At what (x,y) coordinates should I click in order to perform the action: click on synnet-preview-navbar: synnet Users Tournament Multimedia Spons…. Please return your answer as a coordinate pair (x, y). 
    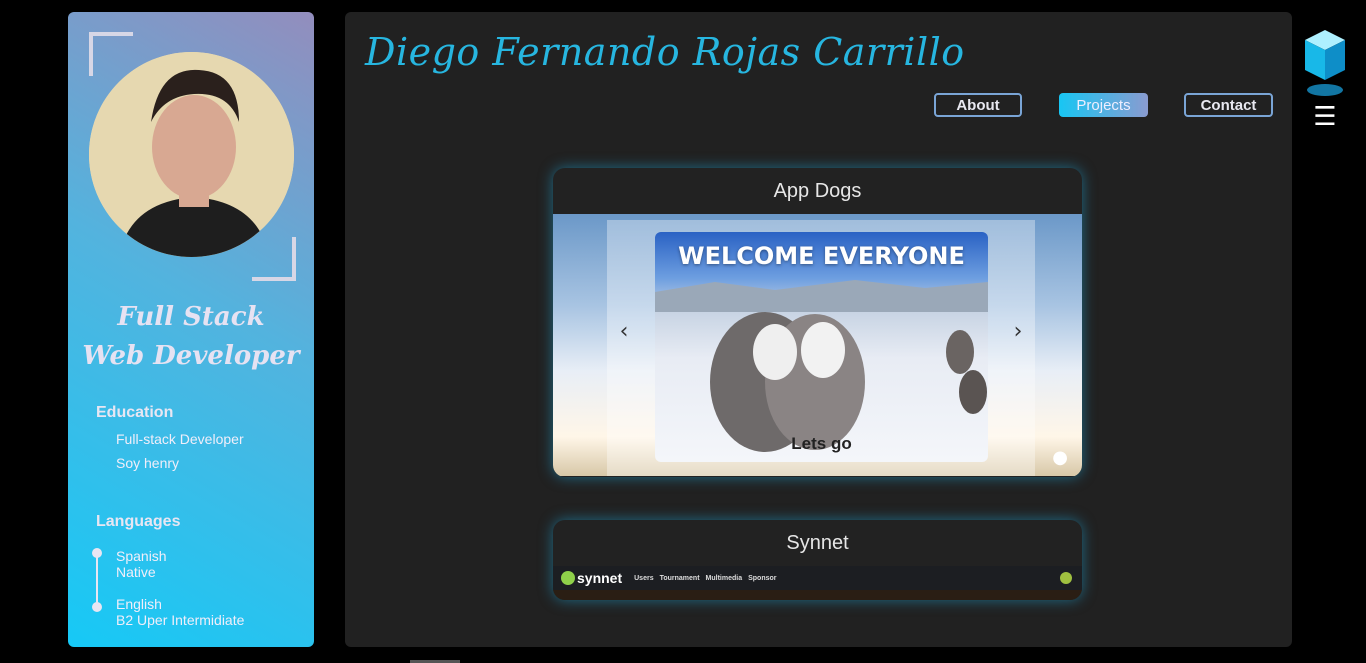
    Looking at the image, I should click on (817, 578).